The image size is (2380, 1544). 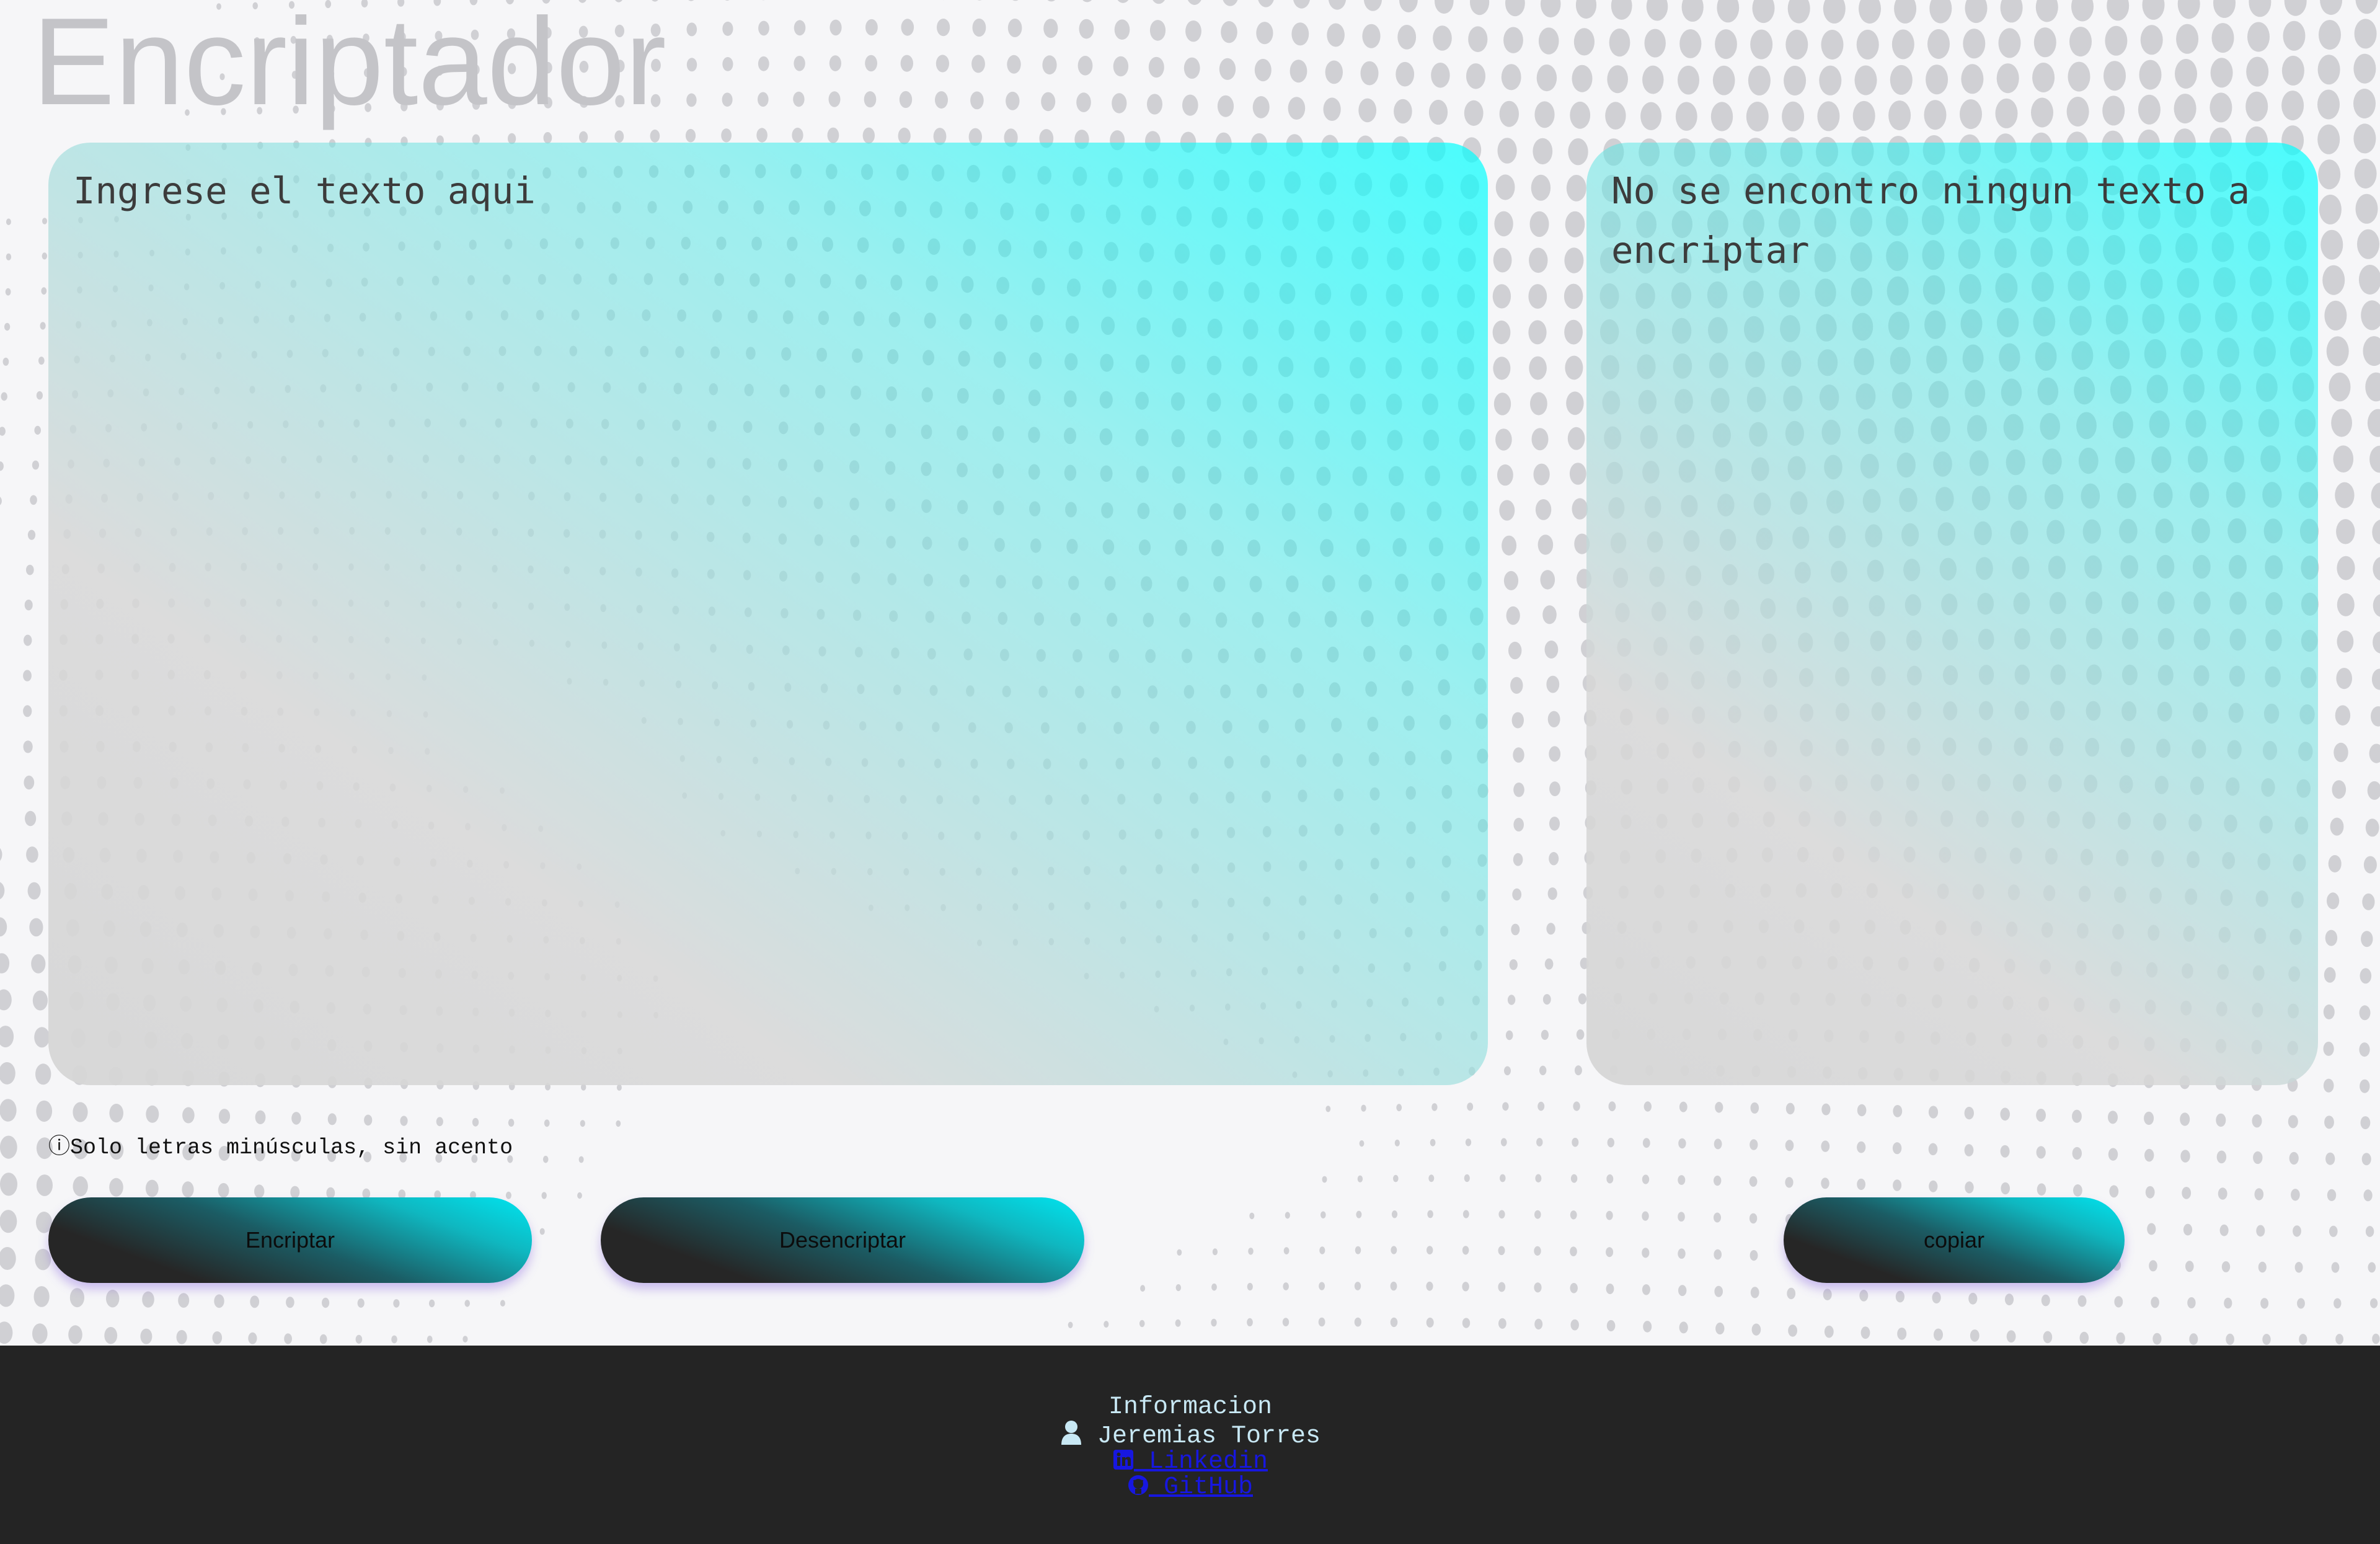 What do you see at coordinates (842, 1240) in the screenshot?
I see `decrypt-button: Desencriptar` at bounding box center [842, 1240].